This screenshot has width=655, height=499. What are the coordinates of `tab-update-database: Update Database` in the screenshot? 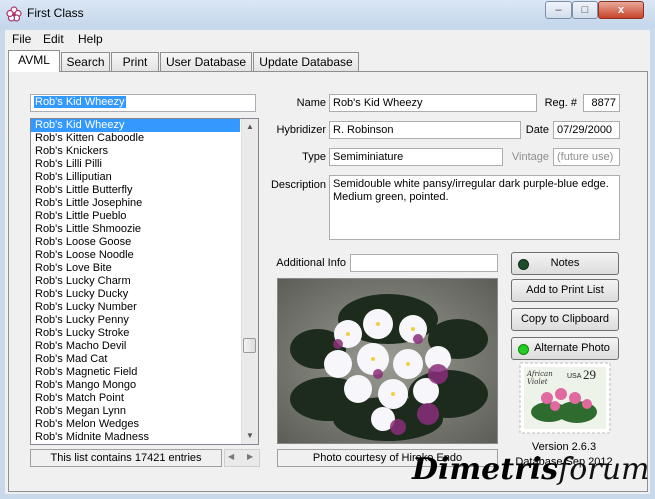 It's located at (306, 61).